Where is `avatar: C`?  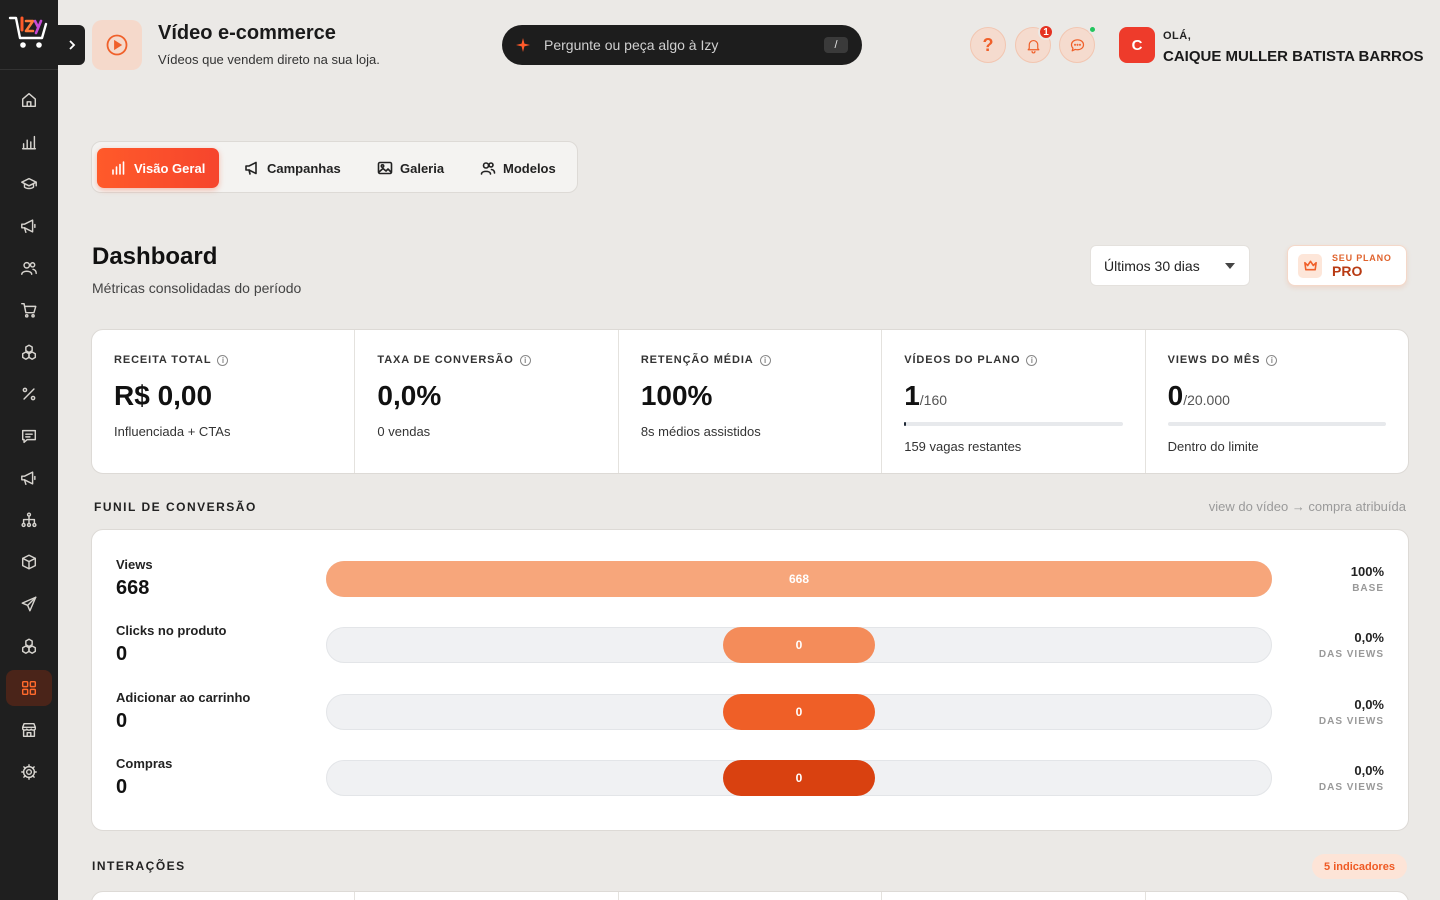 avatar: C is located at coordinates (1137, 45).